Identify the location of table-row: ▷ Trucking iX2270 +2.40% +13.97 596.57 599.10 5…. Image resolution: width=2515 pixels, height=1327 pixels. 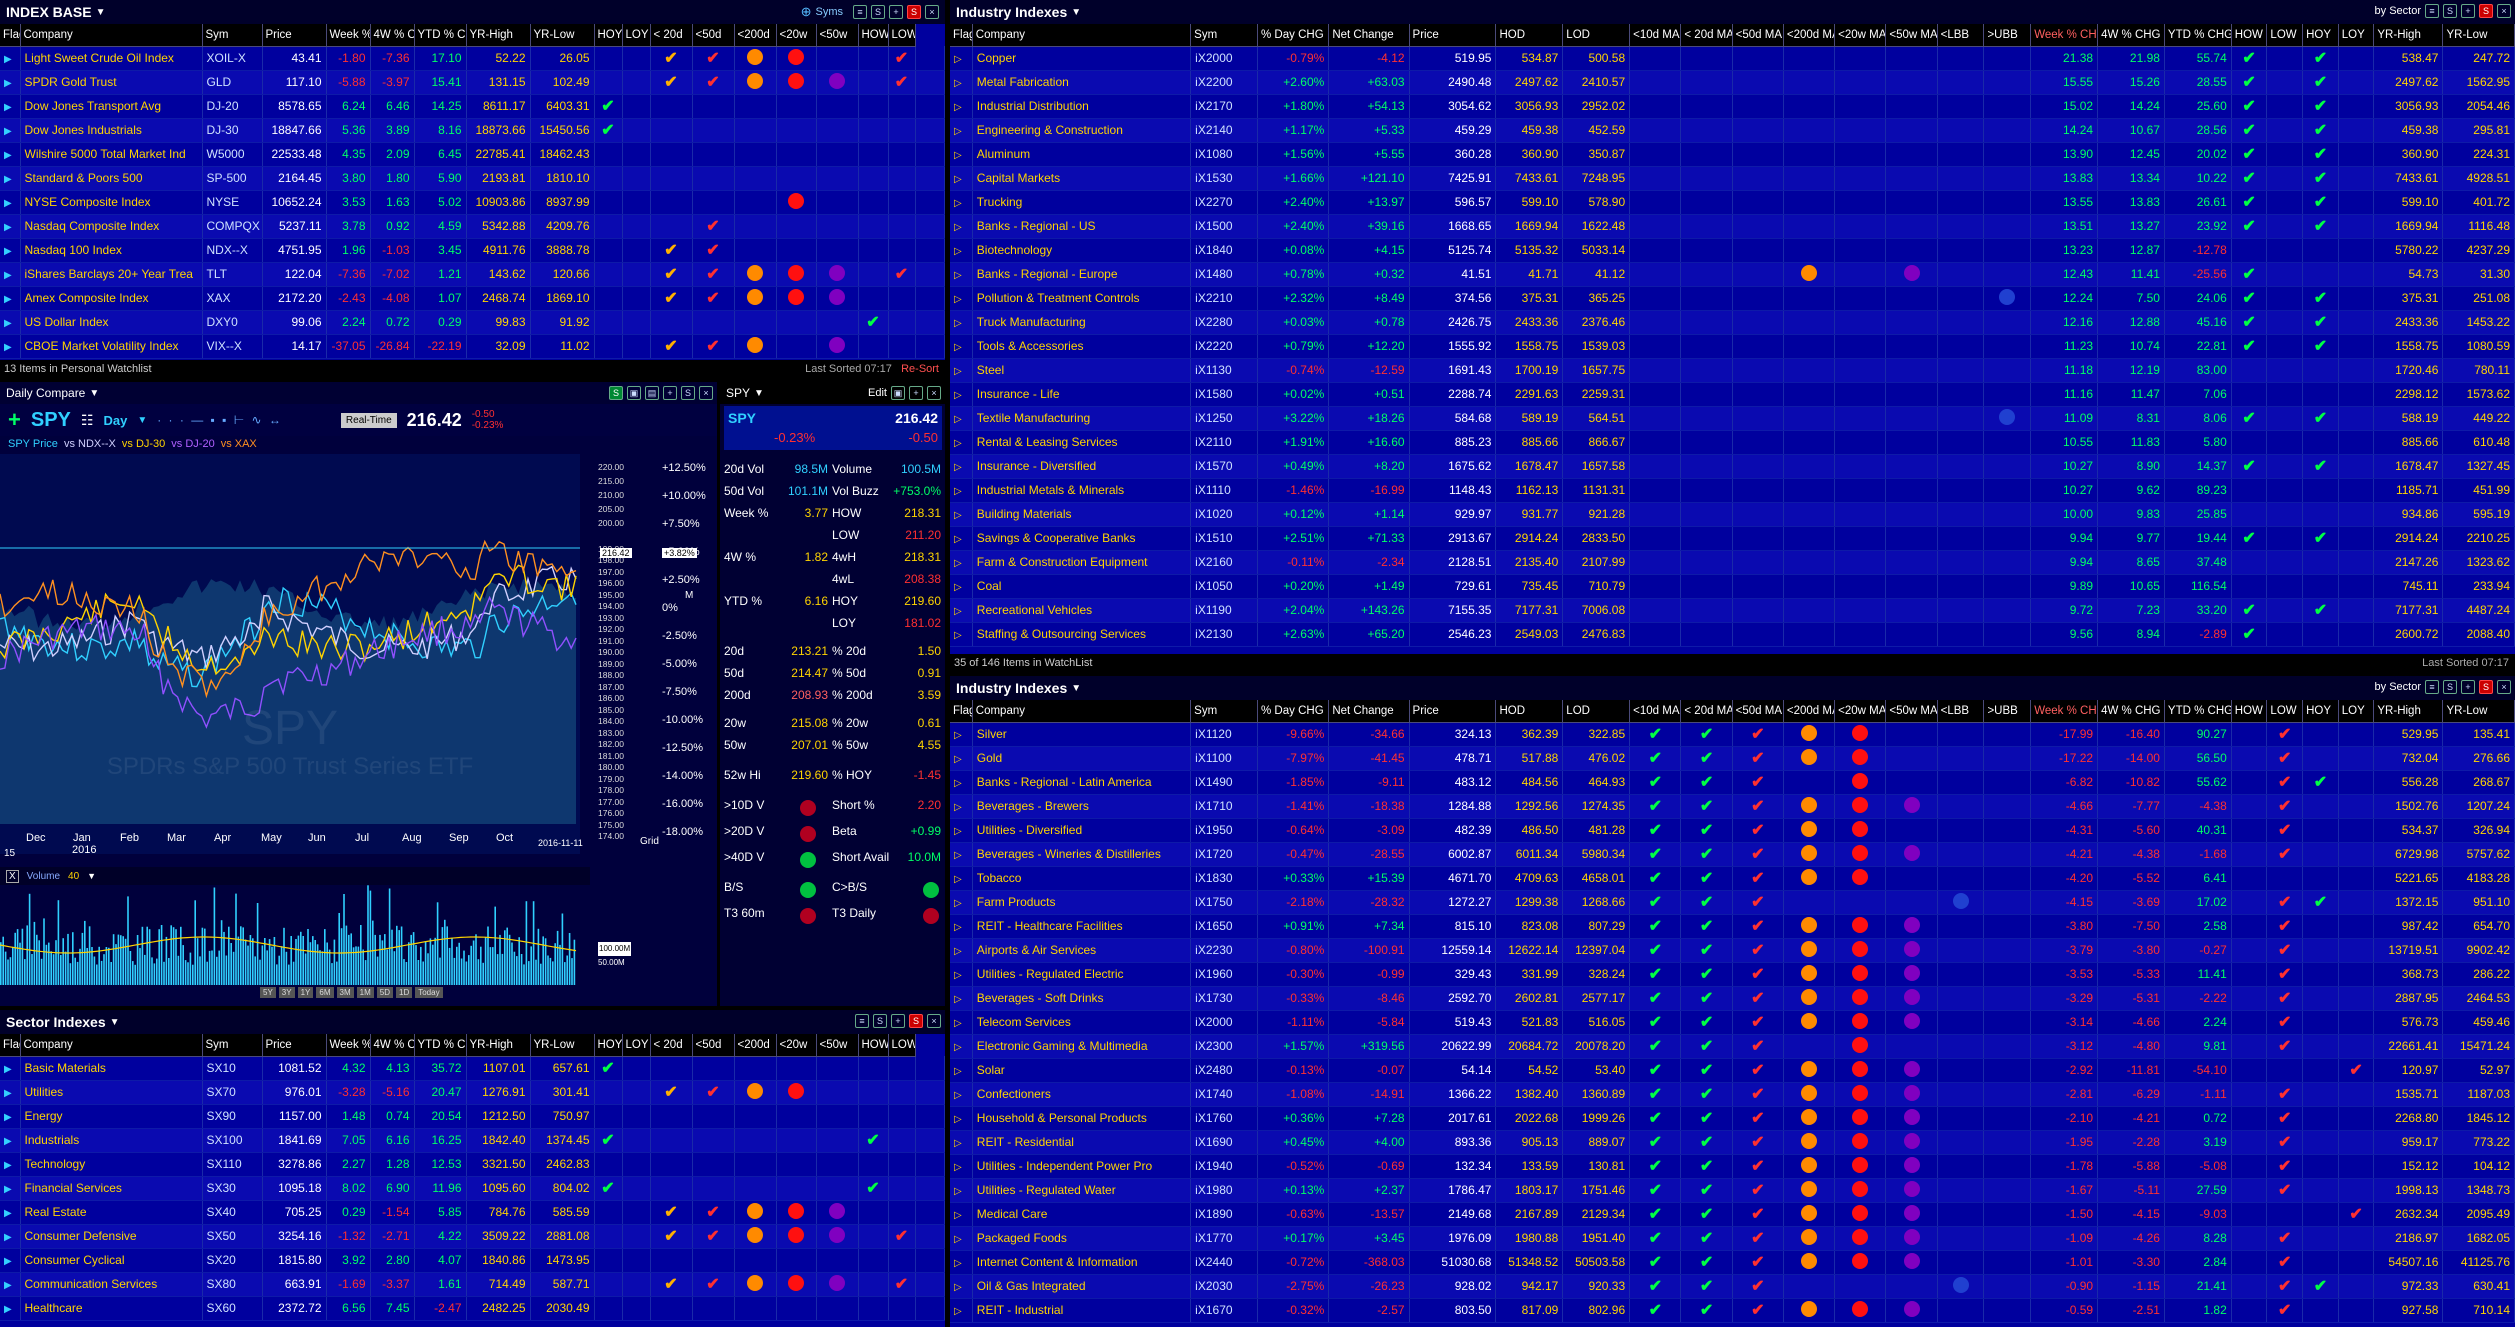
(1732, 202).